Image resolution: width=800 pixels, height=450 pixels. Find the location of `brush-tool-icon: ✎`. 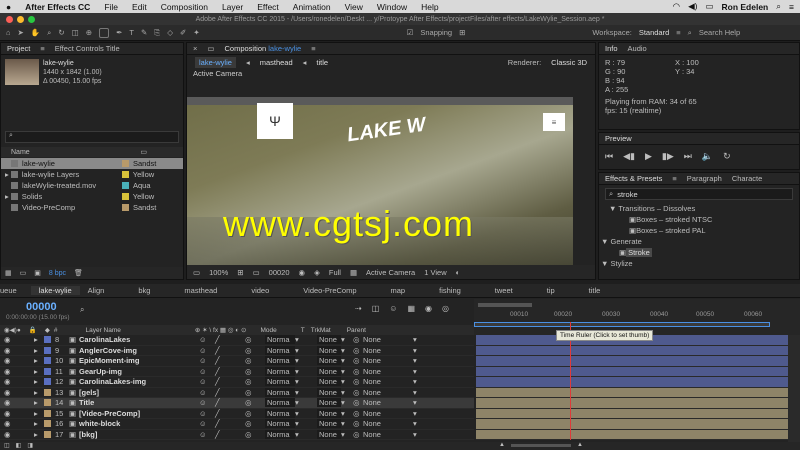

brush-tool-icon: ✎ is located at coordinates (144, 32).